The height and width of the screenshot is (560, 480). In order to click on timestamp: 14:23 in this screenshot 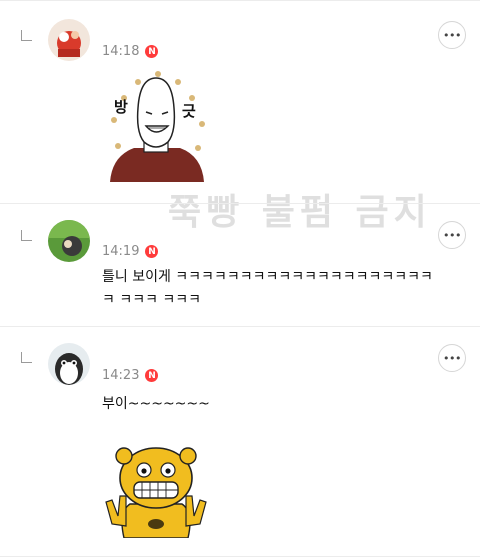, I will do `click(121, 375)`.